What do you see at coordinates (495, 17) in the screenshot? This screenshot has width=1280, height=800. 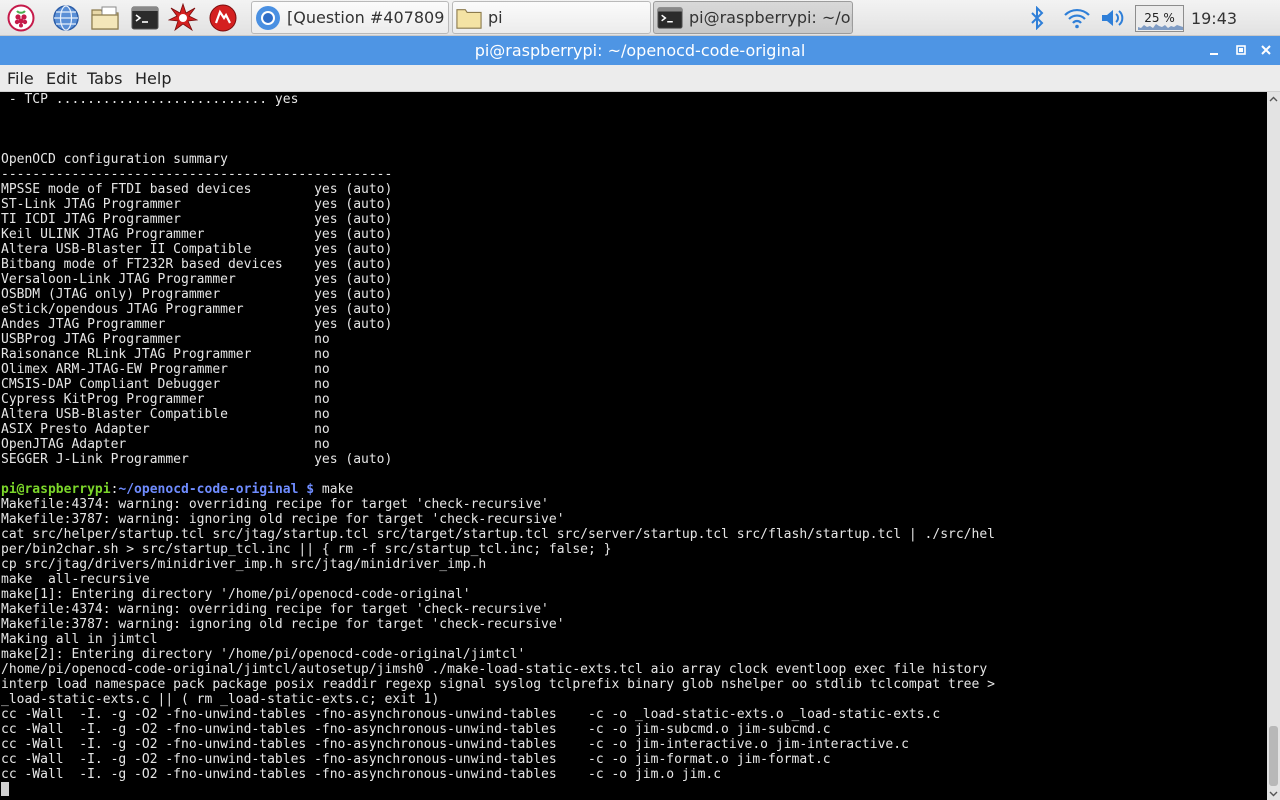 I see `task-label: pi` at bounding box center [495, 17].